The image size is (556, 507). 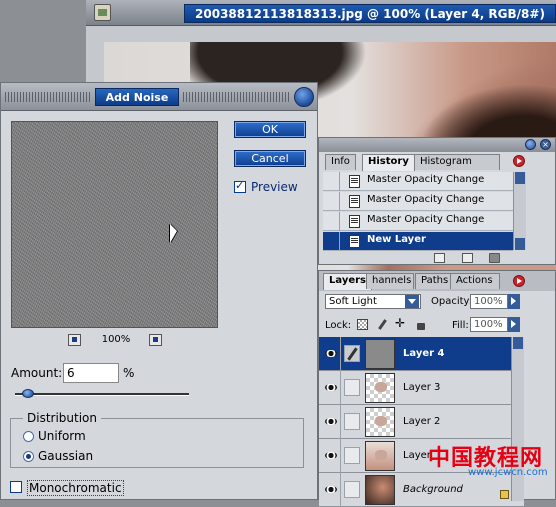 What do you see at coordinates (519, 211) in the screenshot?
I see `history-scrollbar` at bounding box center [519, 211].